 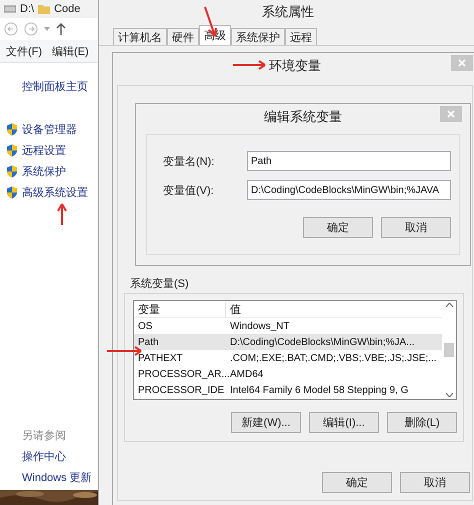 What do you see at coordinates (44, 150) in the screenshot?
I see `sidebar-link: 远程设置` at bounding box center [44, 150].